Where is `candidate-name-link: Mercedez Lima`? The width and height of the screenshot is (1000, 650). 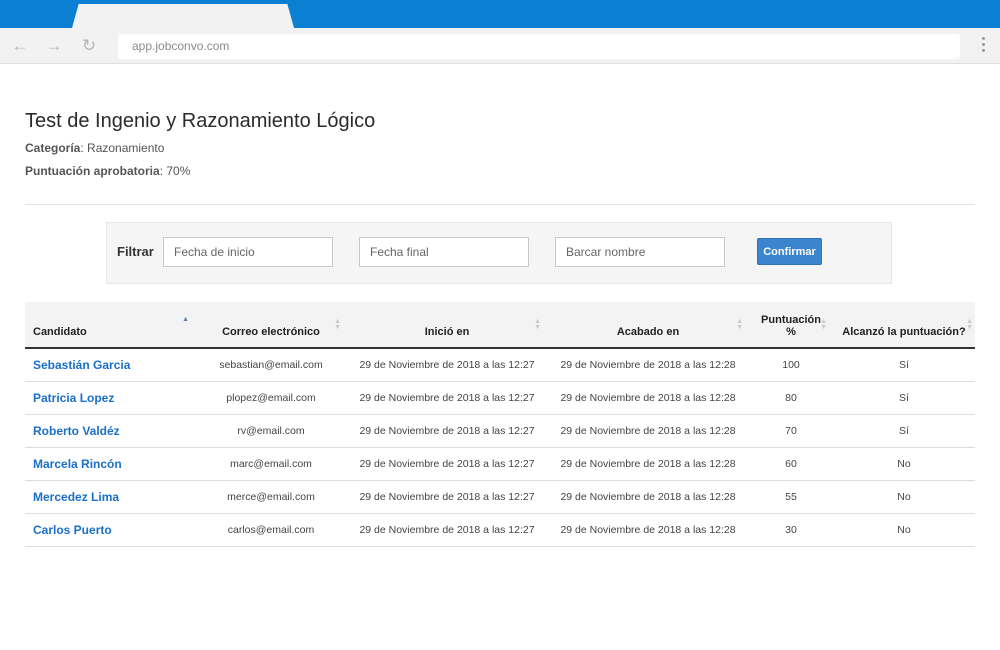 candidate-name-link: Mercedez Lima is located at coordinates (76, 497).